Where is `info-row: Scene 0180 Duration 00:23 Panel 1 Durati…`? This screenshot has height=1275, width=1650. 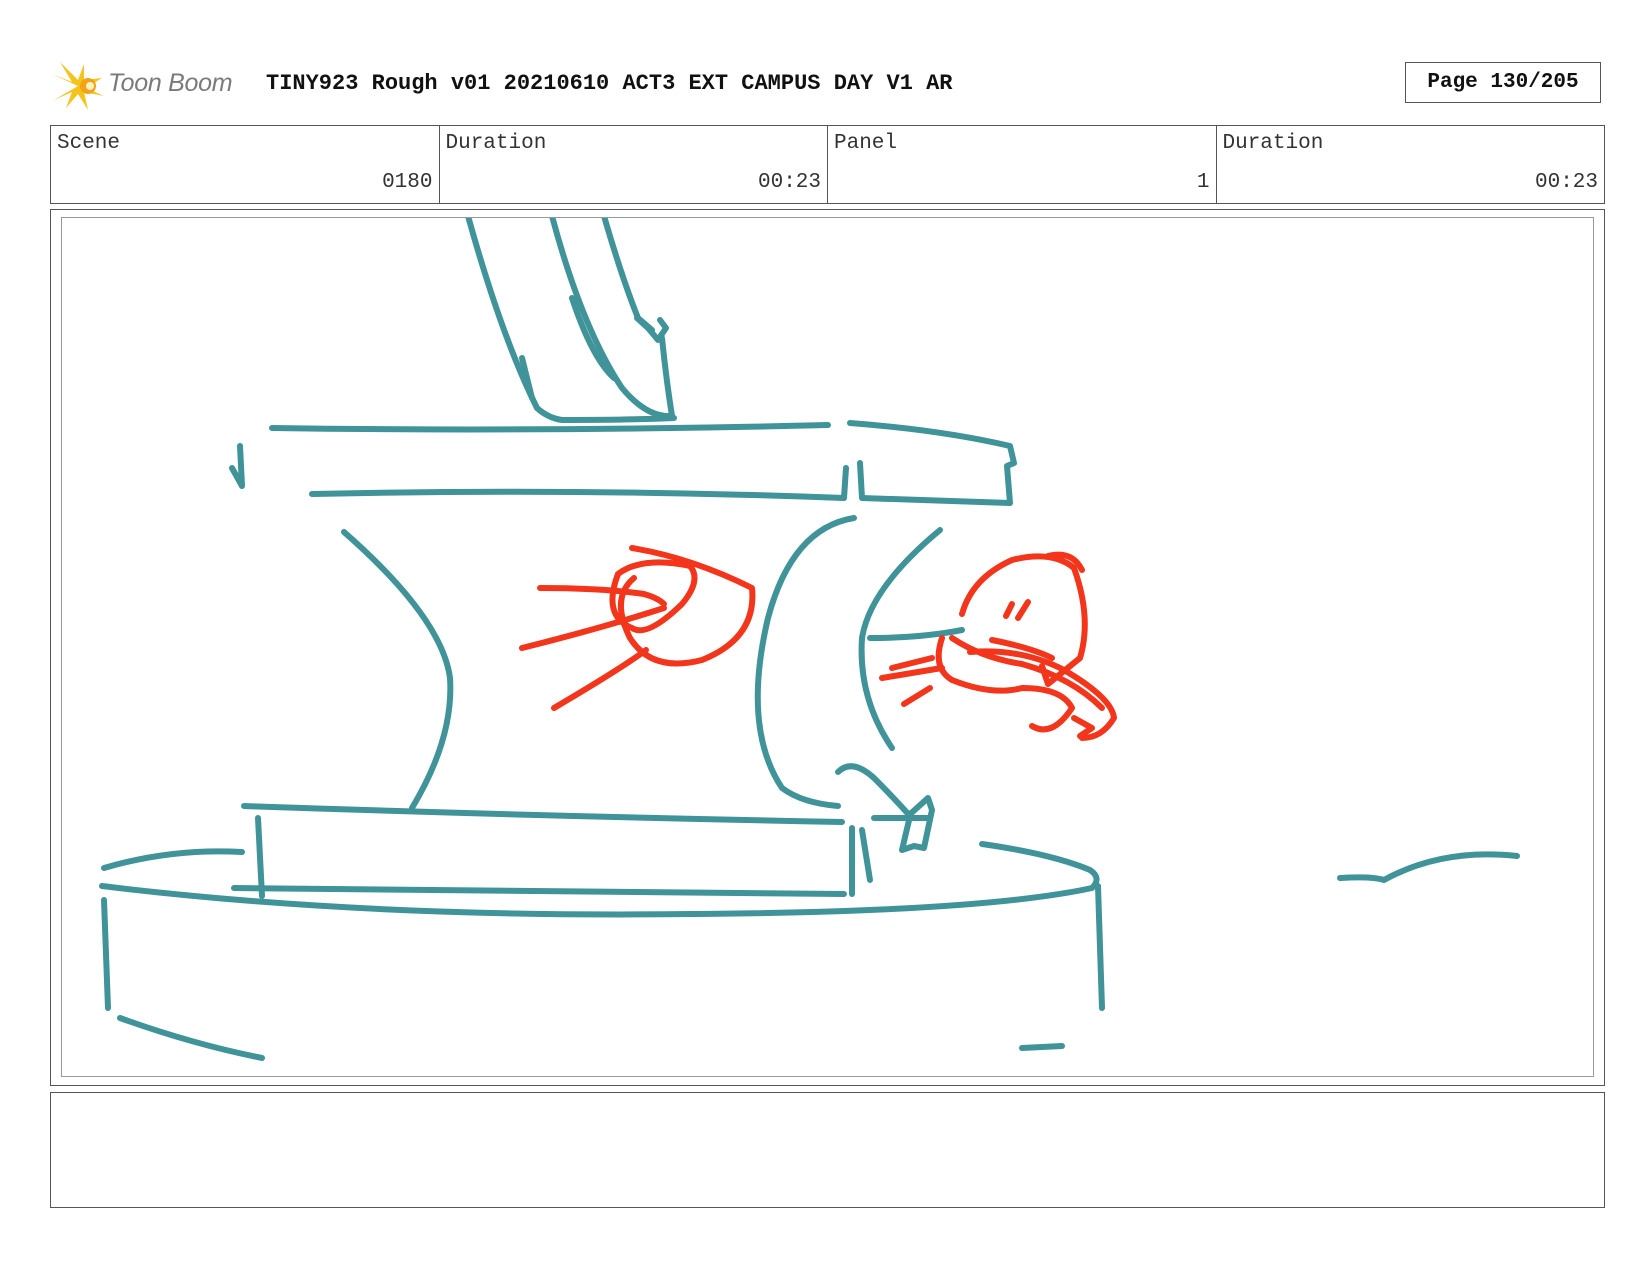
info-row: Scene 0180 Duration 00:23 Panel 1 Durati… is located at coordinates (827, 164).